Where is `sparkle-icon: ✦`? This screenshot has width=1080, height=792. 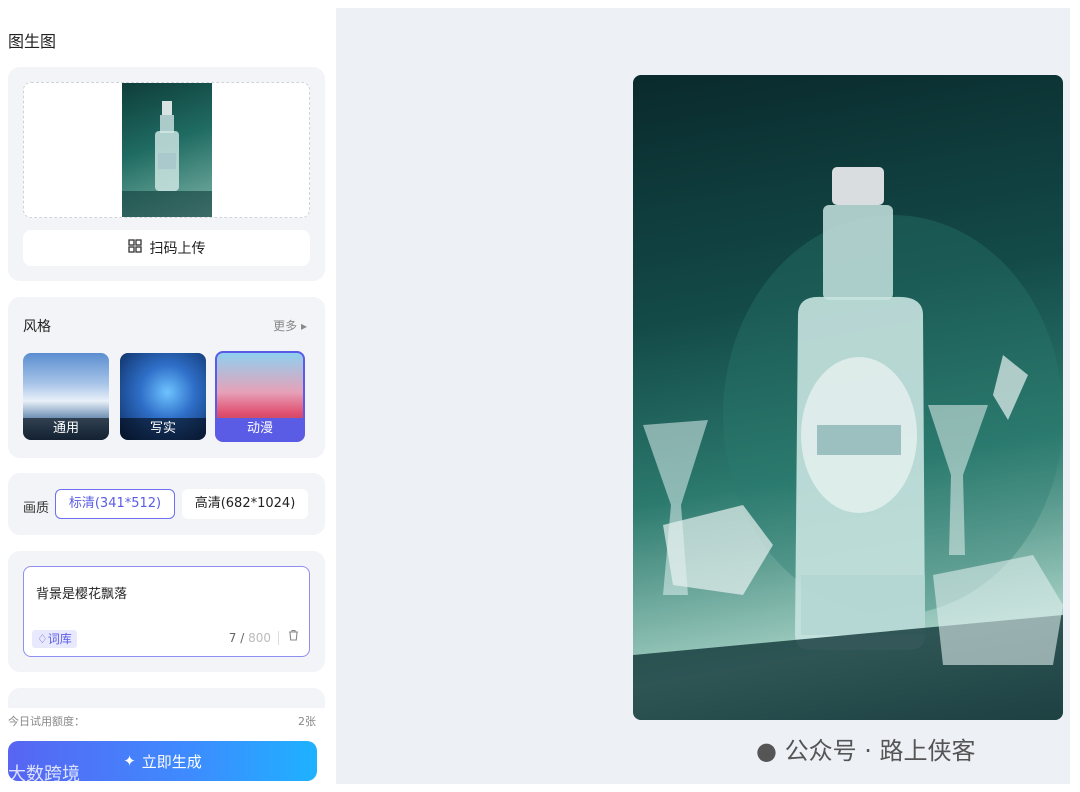 sparkle-icon: ✦ is located at coordinates (129, 761).